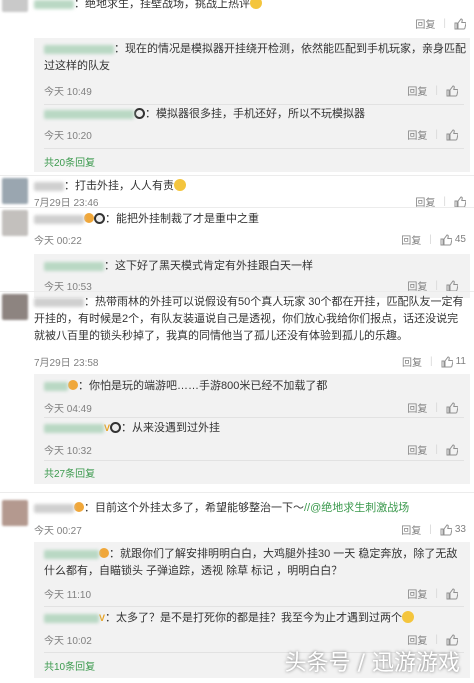 This screenshot has height=683, width=474. What do you see at coordinates (251, 186) in the screenshot?
I see `comment-text: ：打击外挂，人人有责` at bounding box center [251, 186].